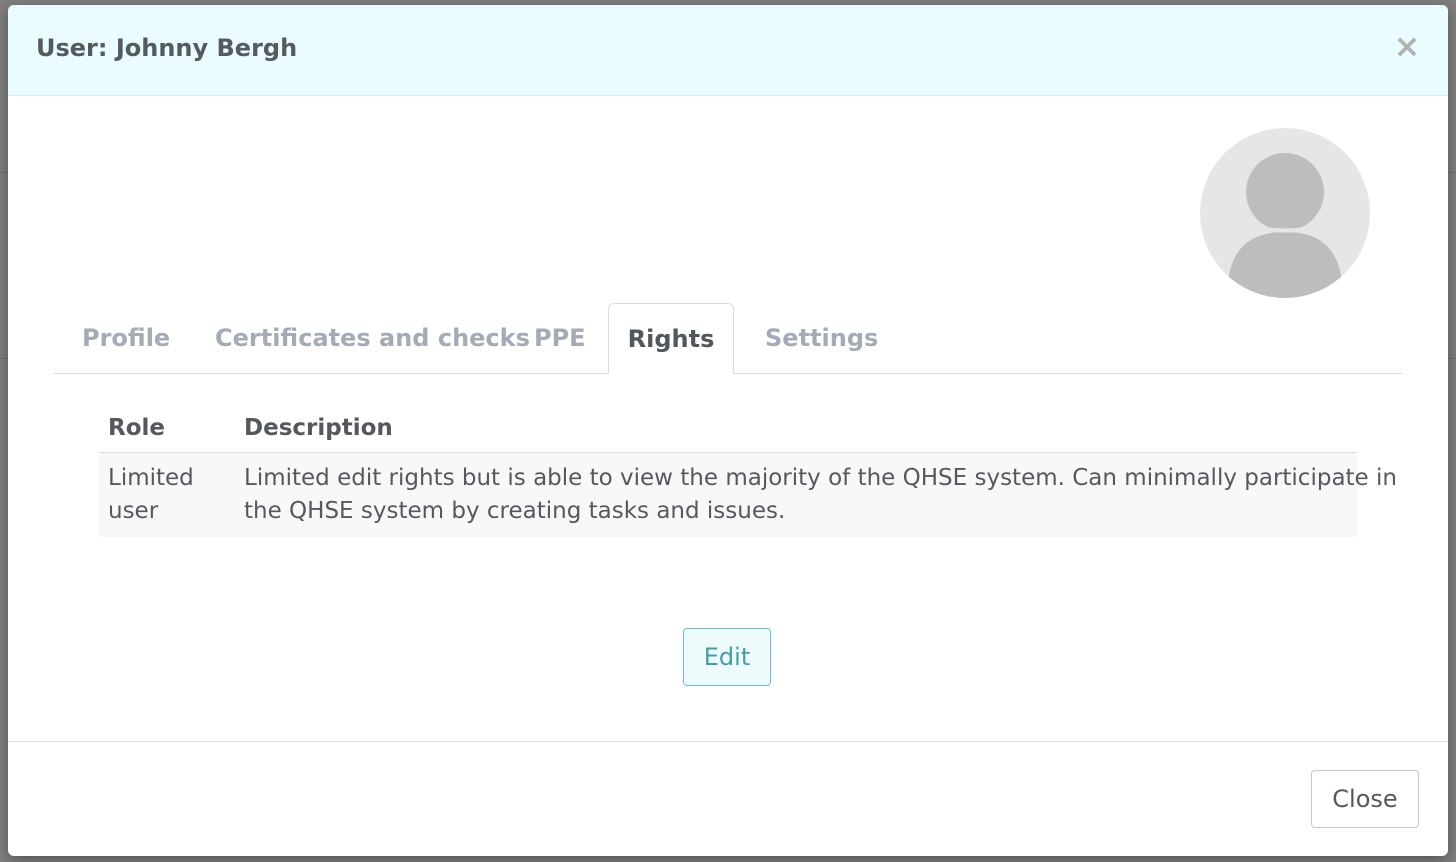 Image resolution: width=1456 pixels, height=862 pixels. I want to click on table-header-role: Role, so click(136, 428).